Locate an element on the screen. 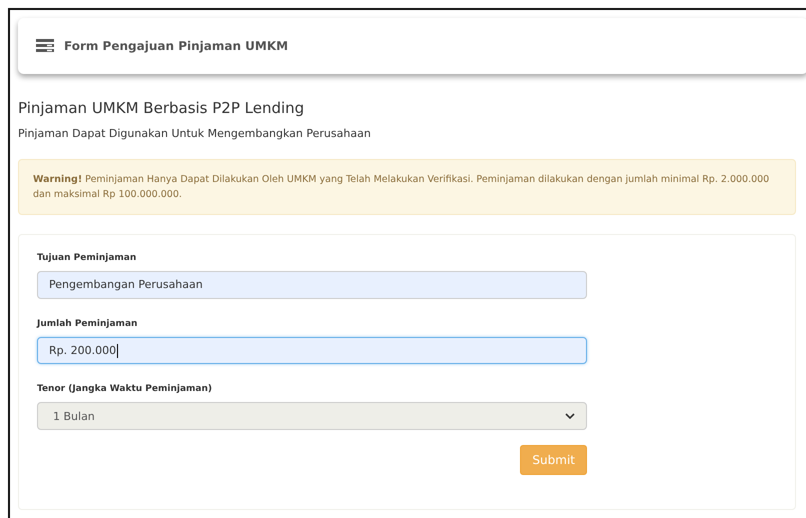  page-subheading: Pinjaman Dapat Digunakan Untuk Mengembangkan Perusahaan is located at coordinates (195, 133).